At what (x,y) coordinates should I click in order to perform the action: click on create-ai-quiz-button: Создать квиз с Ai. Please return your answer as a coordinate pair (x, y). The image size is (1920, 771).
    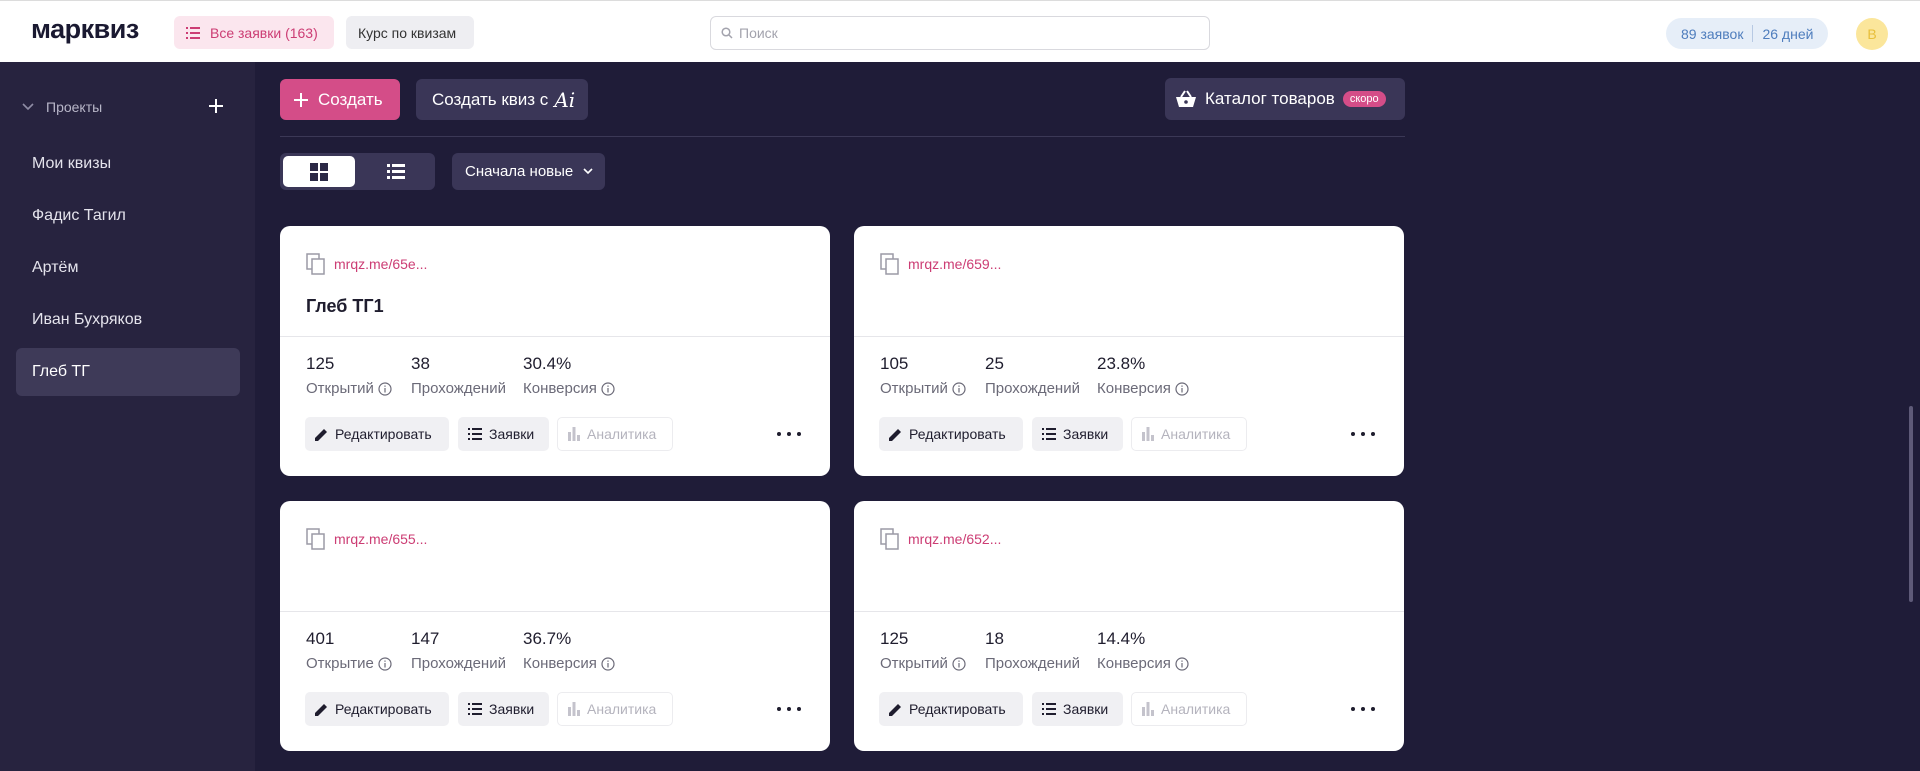
    Looking at the image, I should click on (502, 99).